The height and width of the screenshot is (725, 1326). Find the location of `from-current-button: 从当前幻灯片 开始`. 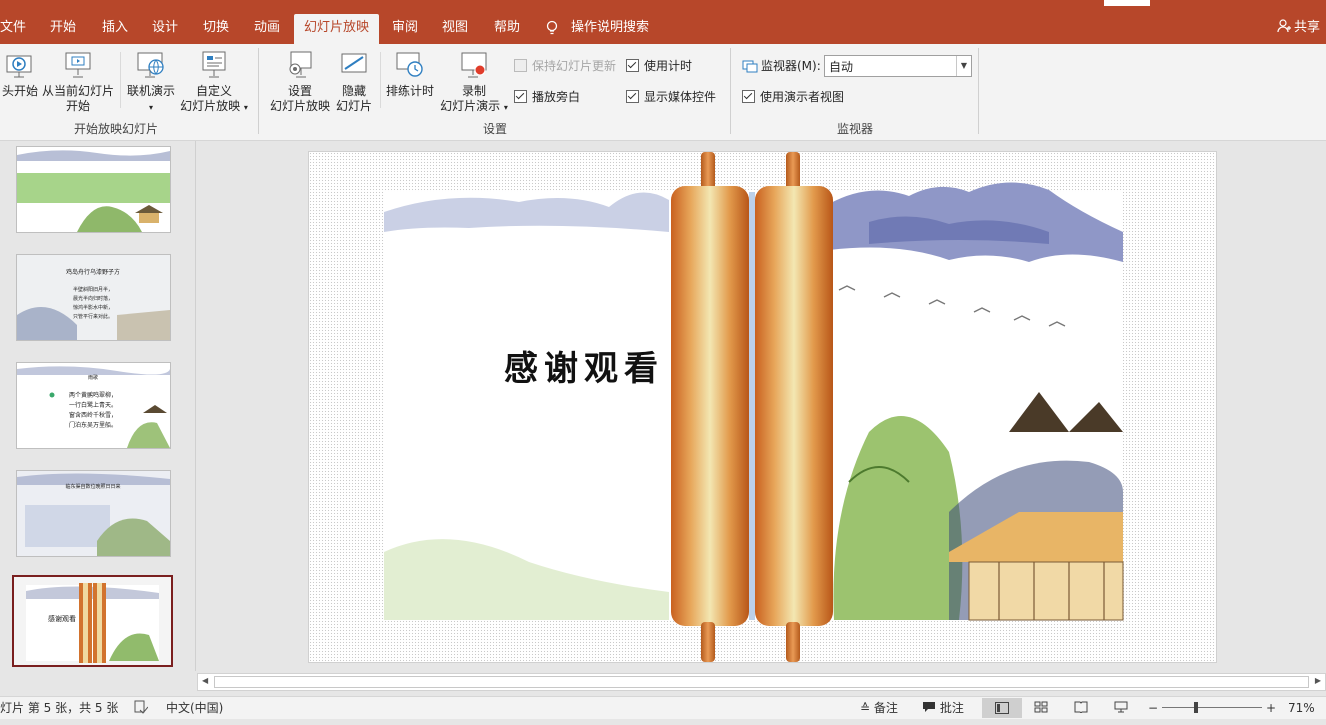

from-current-button: 从当前幻灯片 开始 is located at coordinates (78, 82).